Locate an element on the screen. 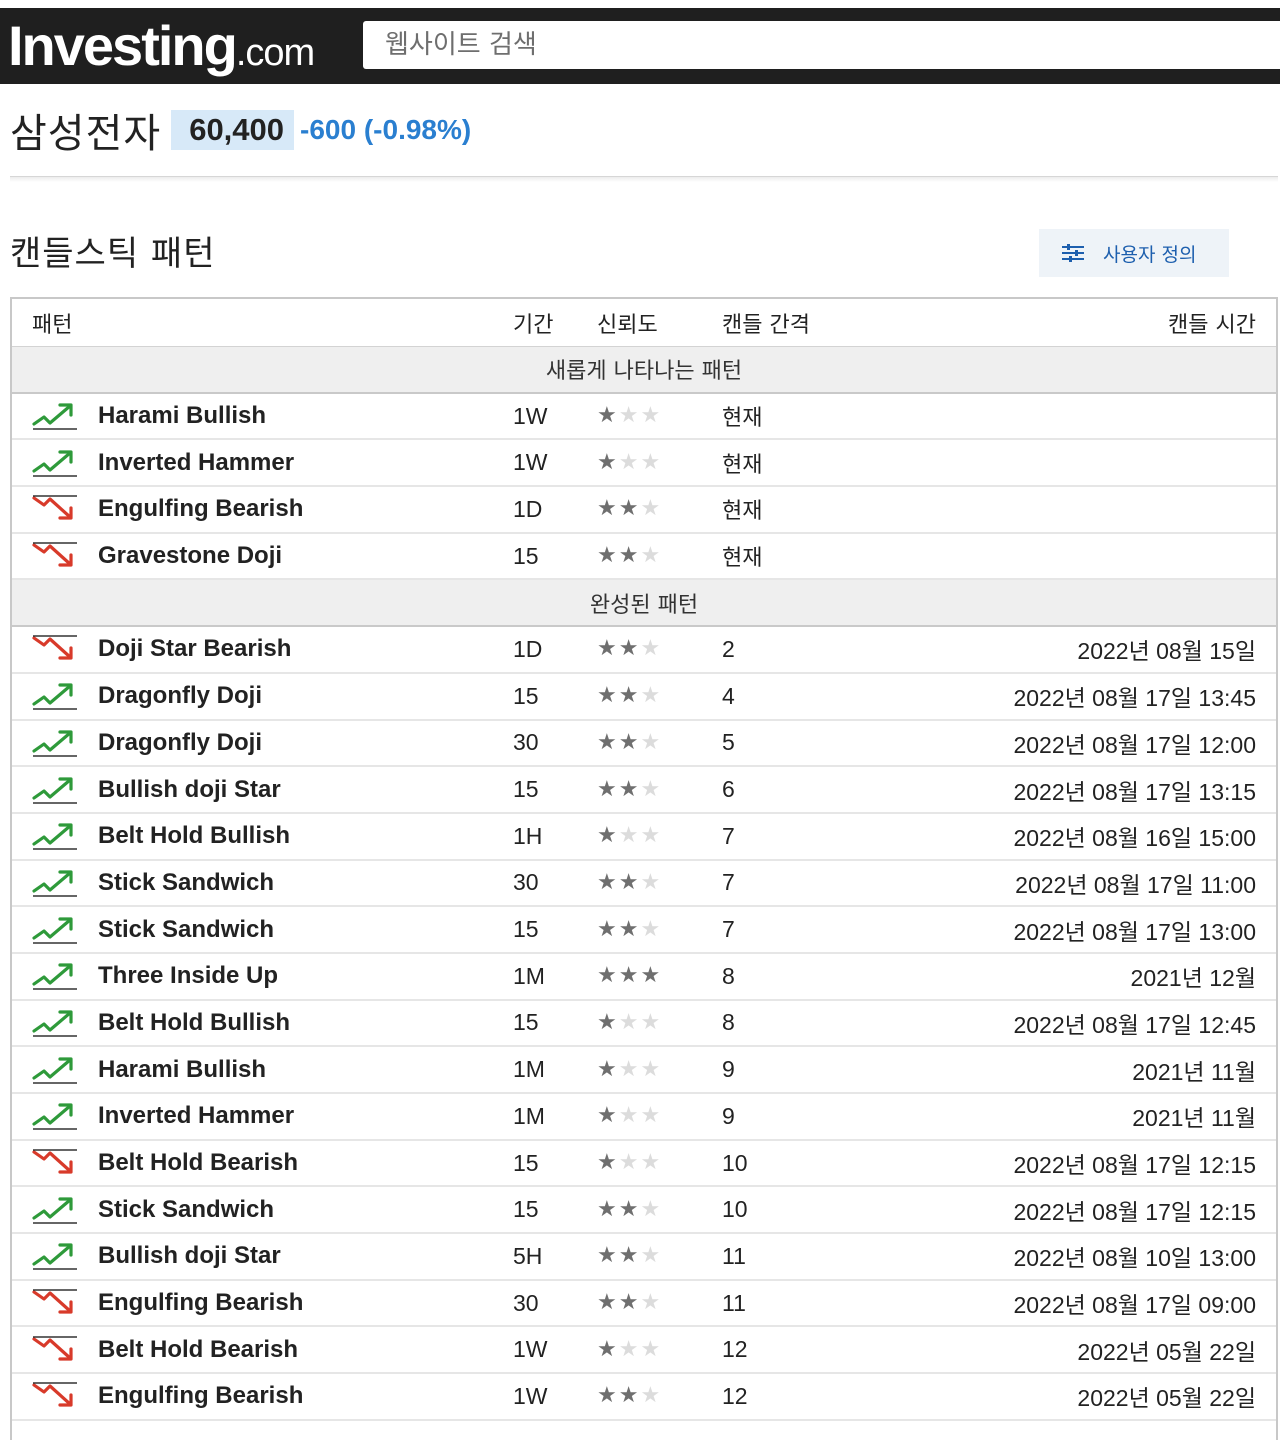  table-row: Harami Bullish 1W ★ ★ ★ 현재 is located at coordinates (644, 417).